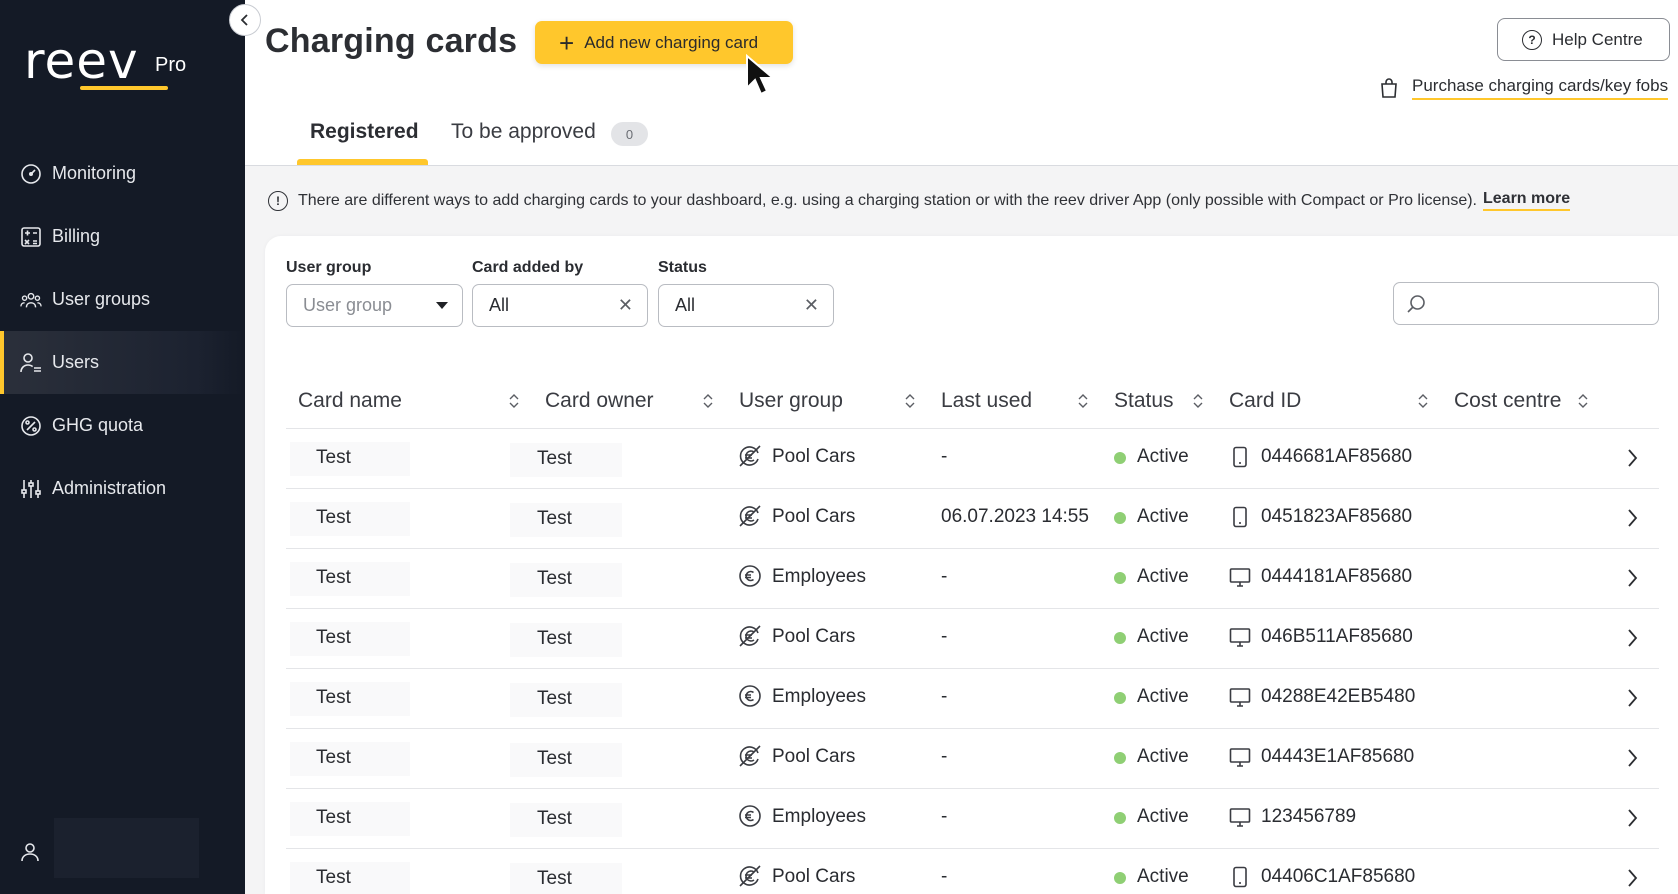 Image resolution: width=1678 pixels, height=894 pixels. I want to click on filter-label-card-added-by: Card added by, so click(528, 267).